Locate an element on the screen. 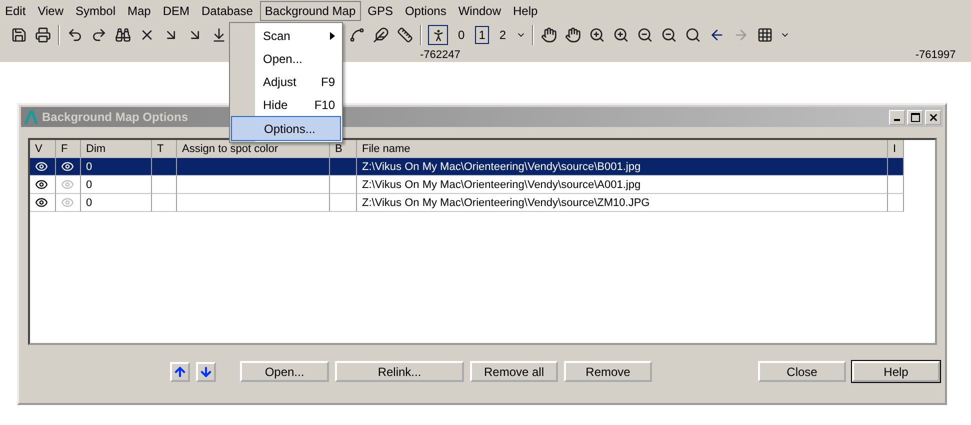 This screenshot has width=971, height=425. grid-icon is located at coordinates (765, 35).